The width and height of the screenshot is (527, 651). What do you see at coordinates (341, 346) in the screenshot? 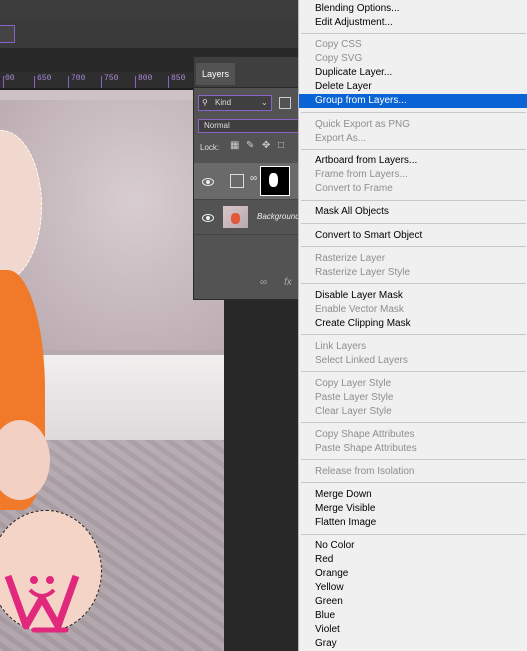
I see `menu-item-label: Link Layers` at bounding box center [341, 346].